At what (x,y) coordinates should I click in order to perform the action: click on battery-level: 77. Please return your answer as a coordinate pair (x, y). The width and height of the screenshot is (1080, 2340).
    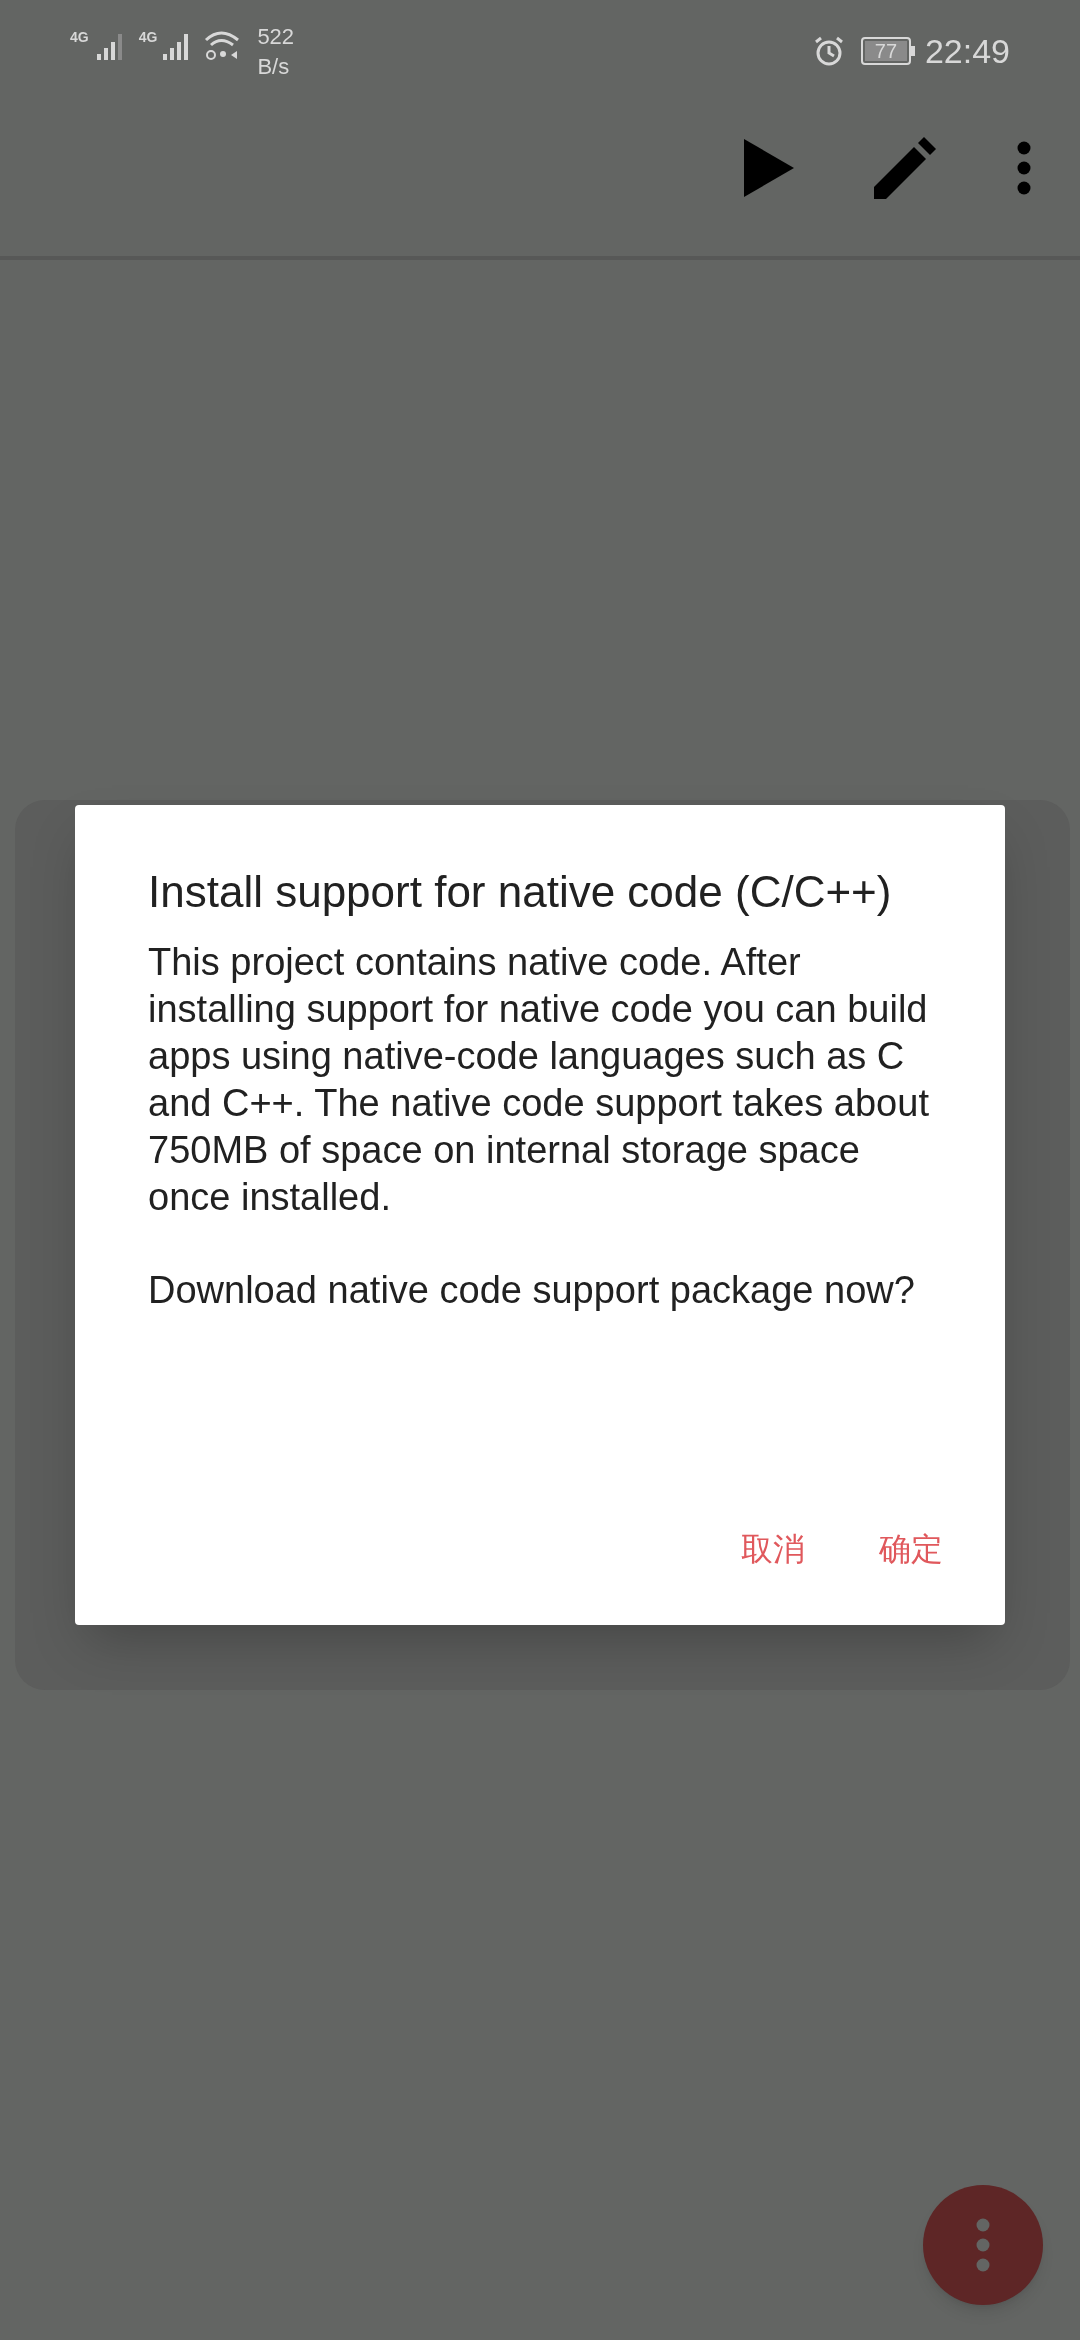
    Looking at the image, I should click on (885, 51).